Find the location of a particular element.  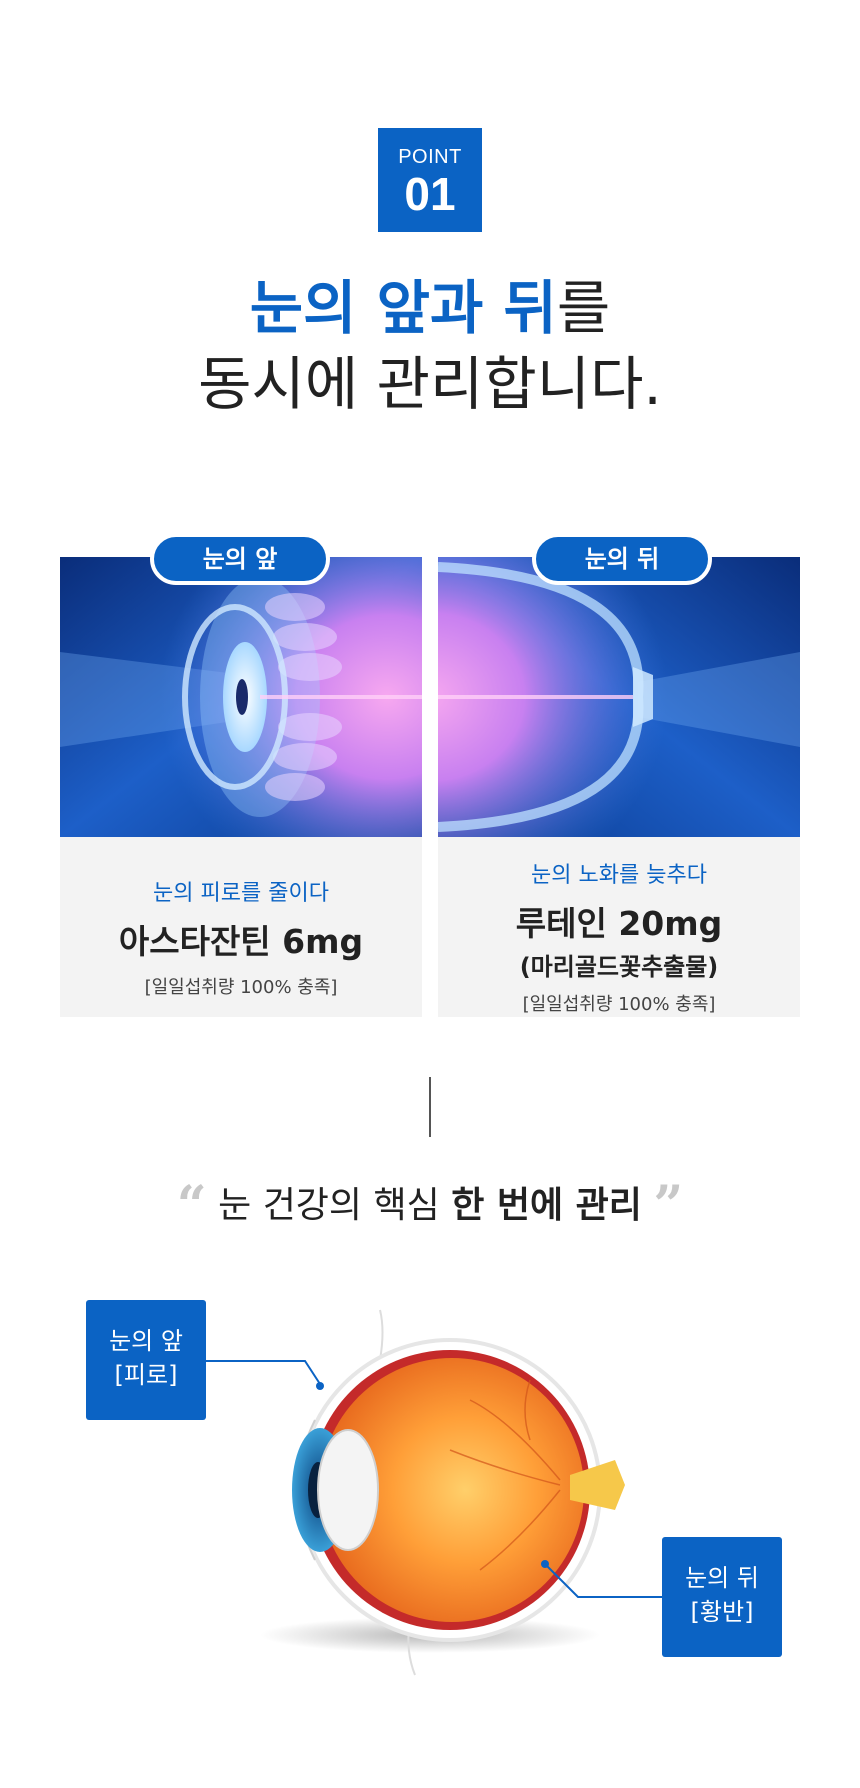

label-eye-front: 눈의 앞 [피로] is located at coordinates (146, 1360).